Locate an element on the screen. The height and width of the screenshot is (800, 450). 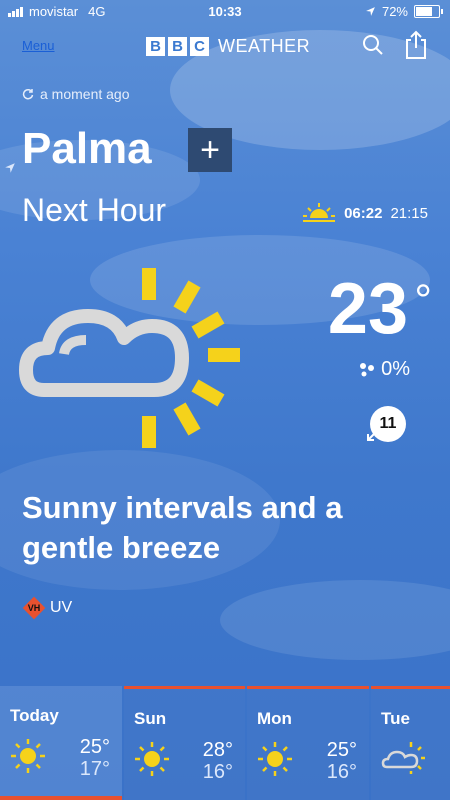
uv-label: UV is located at coordinates (61, 607).